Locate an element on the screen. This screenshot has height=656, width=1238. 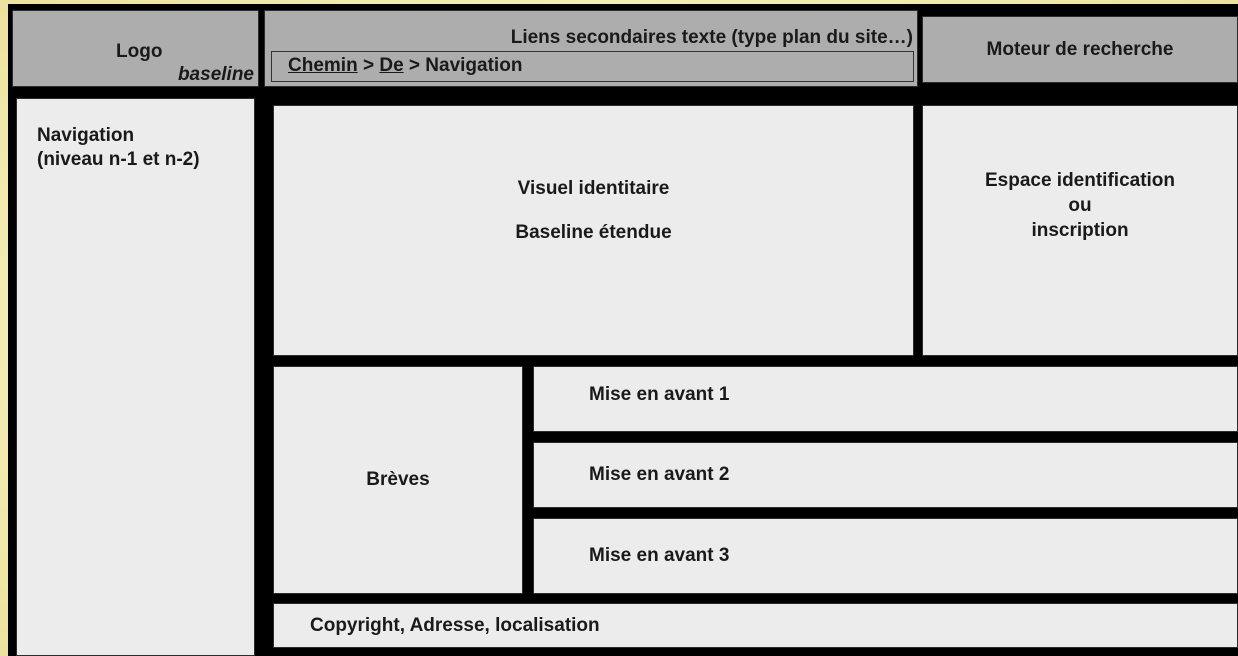
extended-baseline-label: Baseline étendue is located at coordinates (593, 232).